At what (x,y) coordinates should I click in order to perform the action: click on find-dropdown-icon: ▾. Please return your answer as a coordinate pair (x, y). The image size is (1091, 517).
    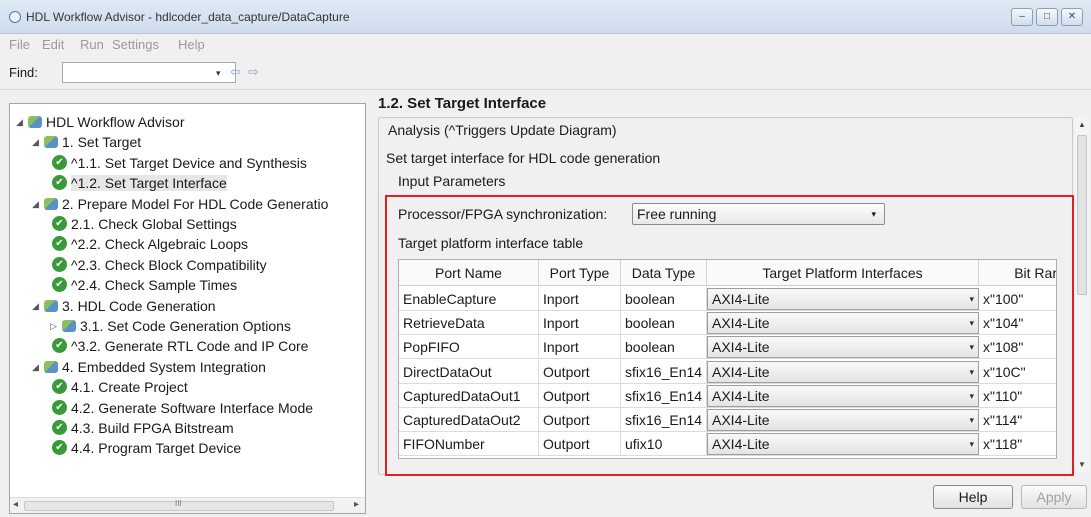
    Looking at the image, I should click on (218, 73).